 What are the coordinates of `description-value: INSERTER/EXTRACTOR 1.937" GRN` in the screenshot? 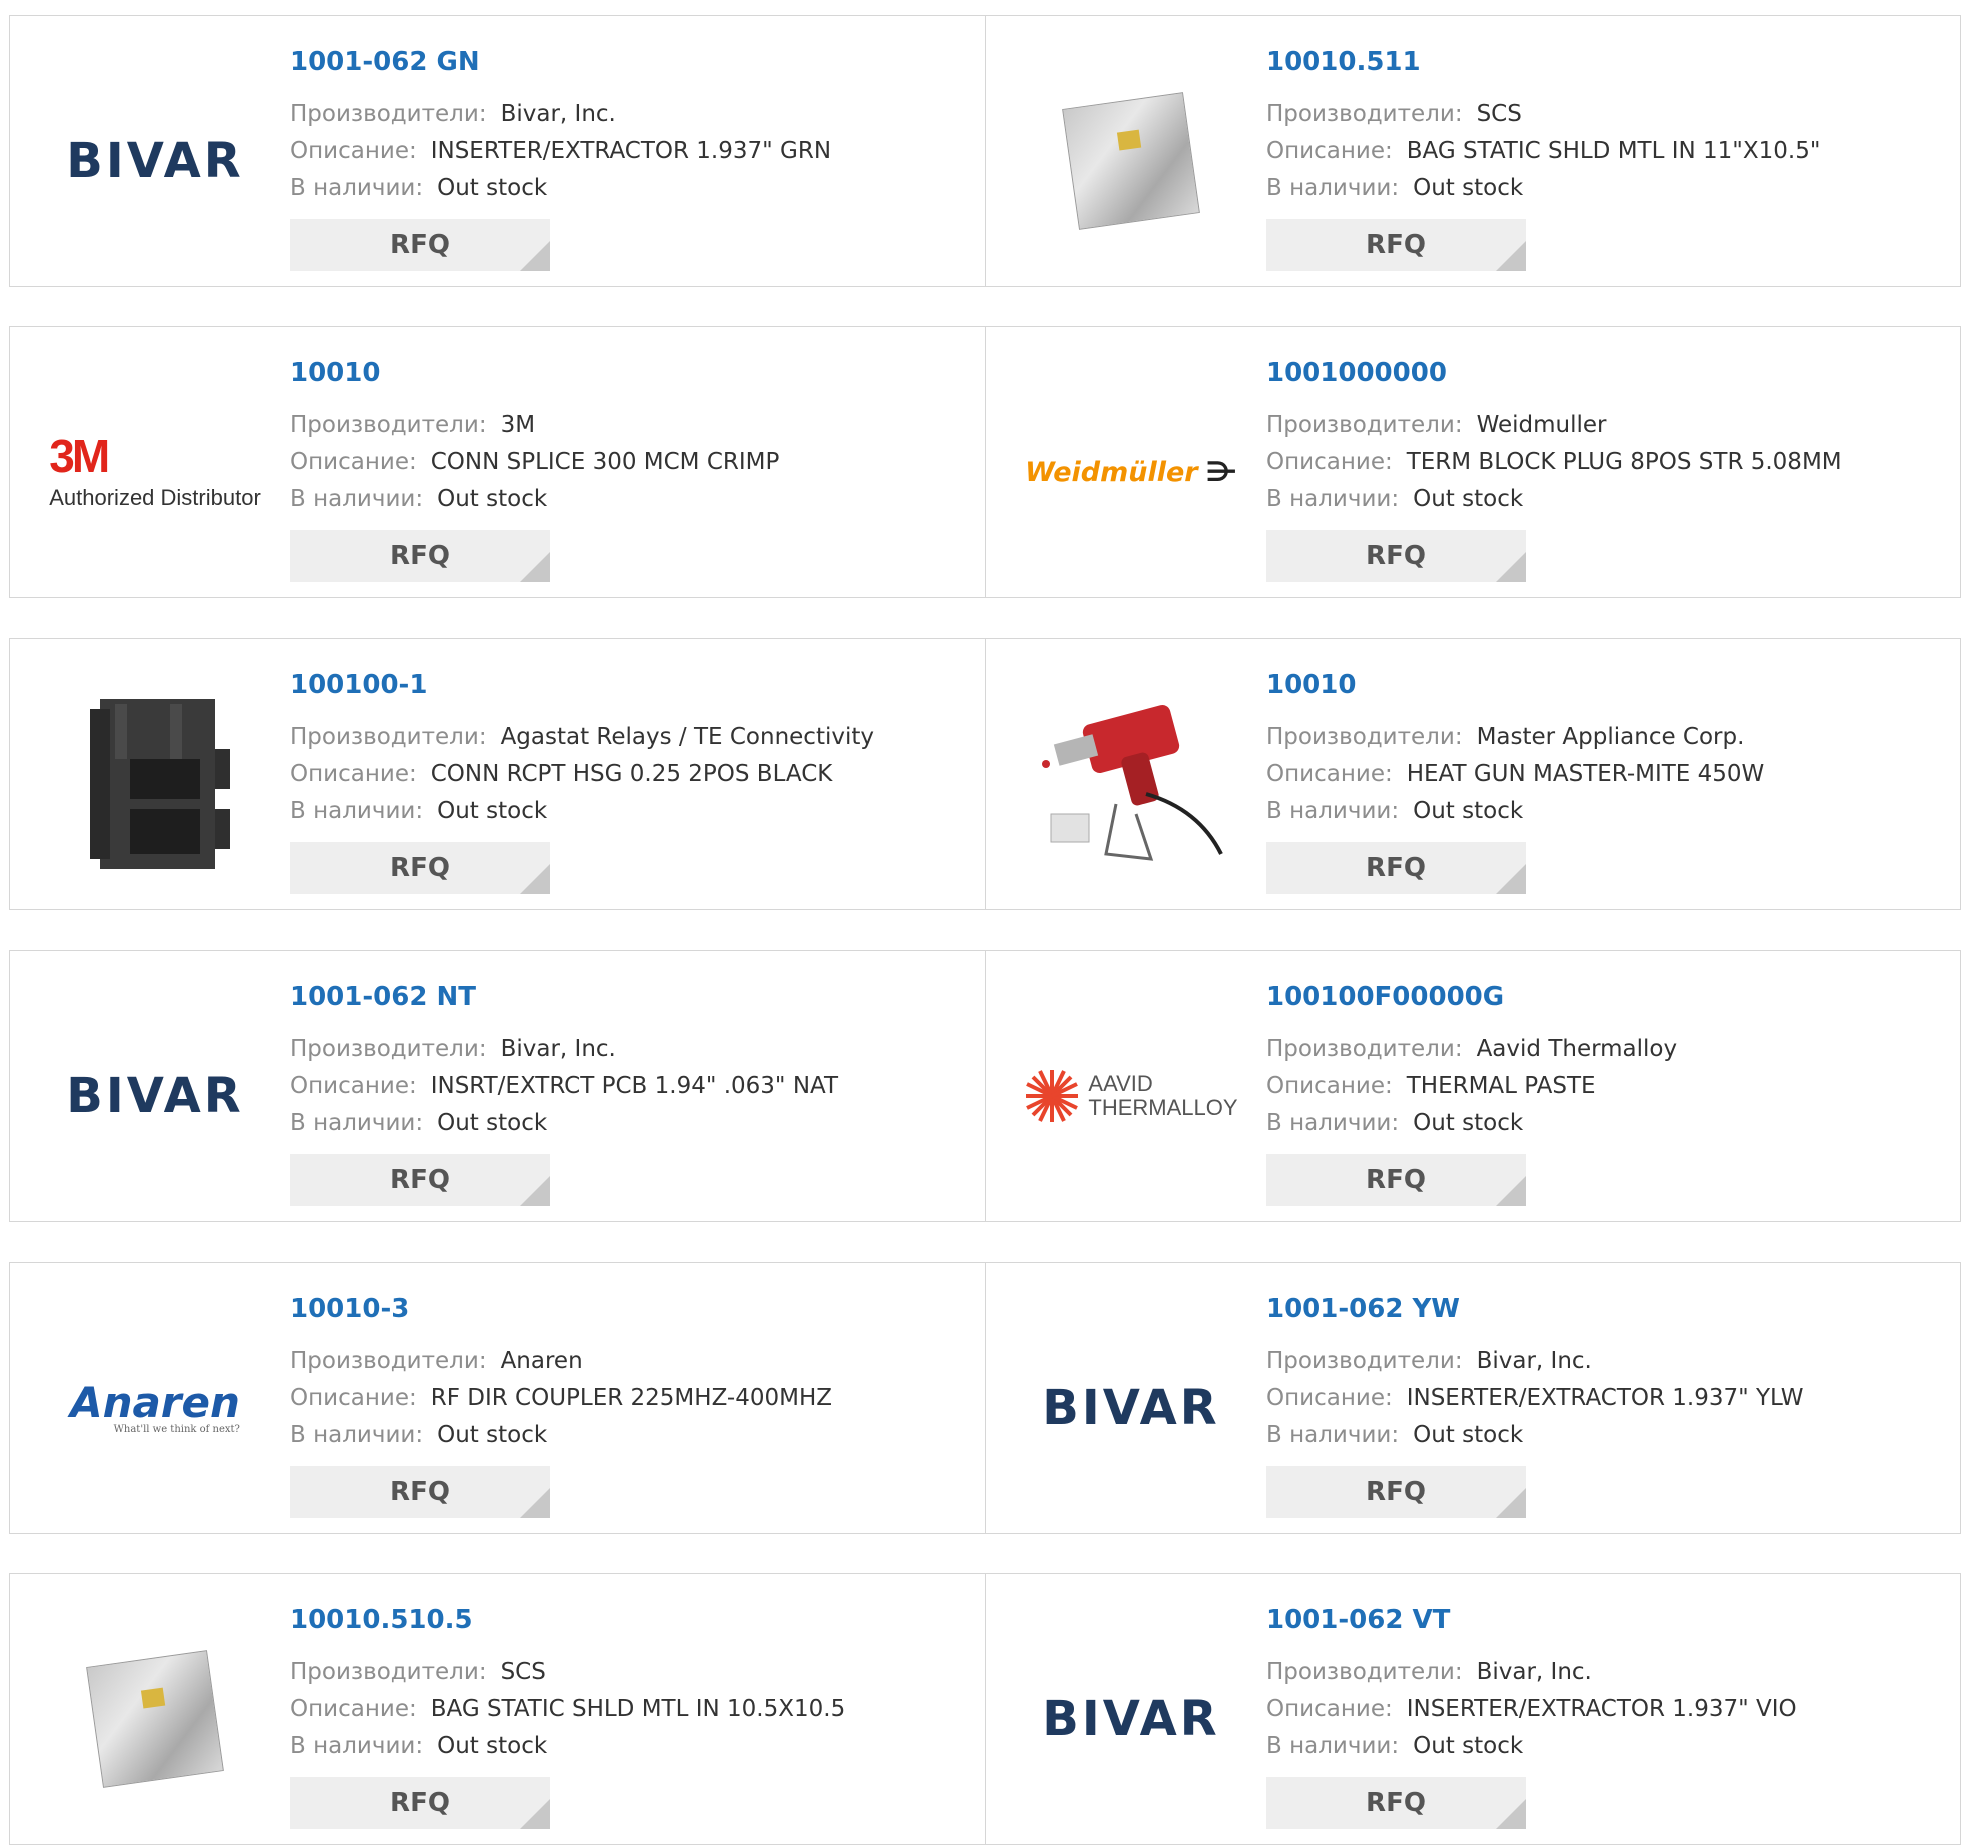 It's located at (631, 151).